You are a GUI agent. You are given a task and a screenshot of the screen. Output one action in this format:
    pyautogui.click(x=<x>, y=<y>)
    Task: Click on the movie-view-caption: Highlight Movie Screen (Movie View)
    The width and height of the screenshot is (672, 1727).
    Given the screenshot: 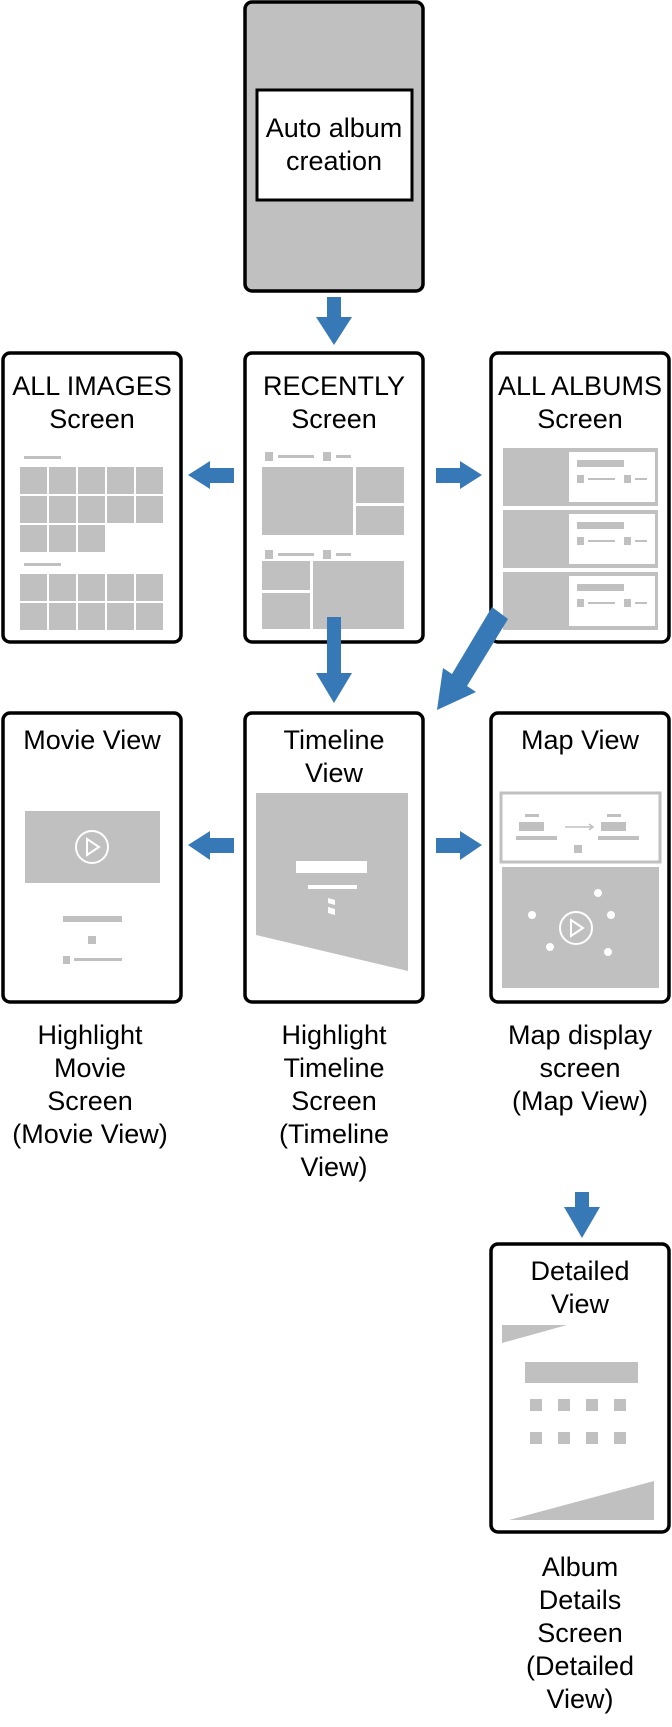 What is the action you would take?
    pyautogui.click(x=90, y=1084)
    